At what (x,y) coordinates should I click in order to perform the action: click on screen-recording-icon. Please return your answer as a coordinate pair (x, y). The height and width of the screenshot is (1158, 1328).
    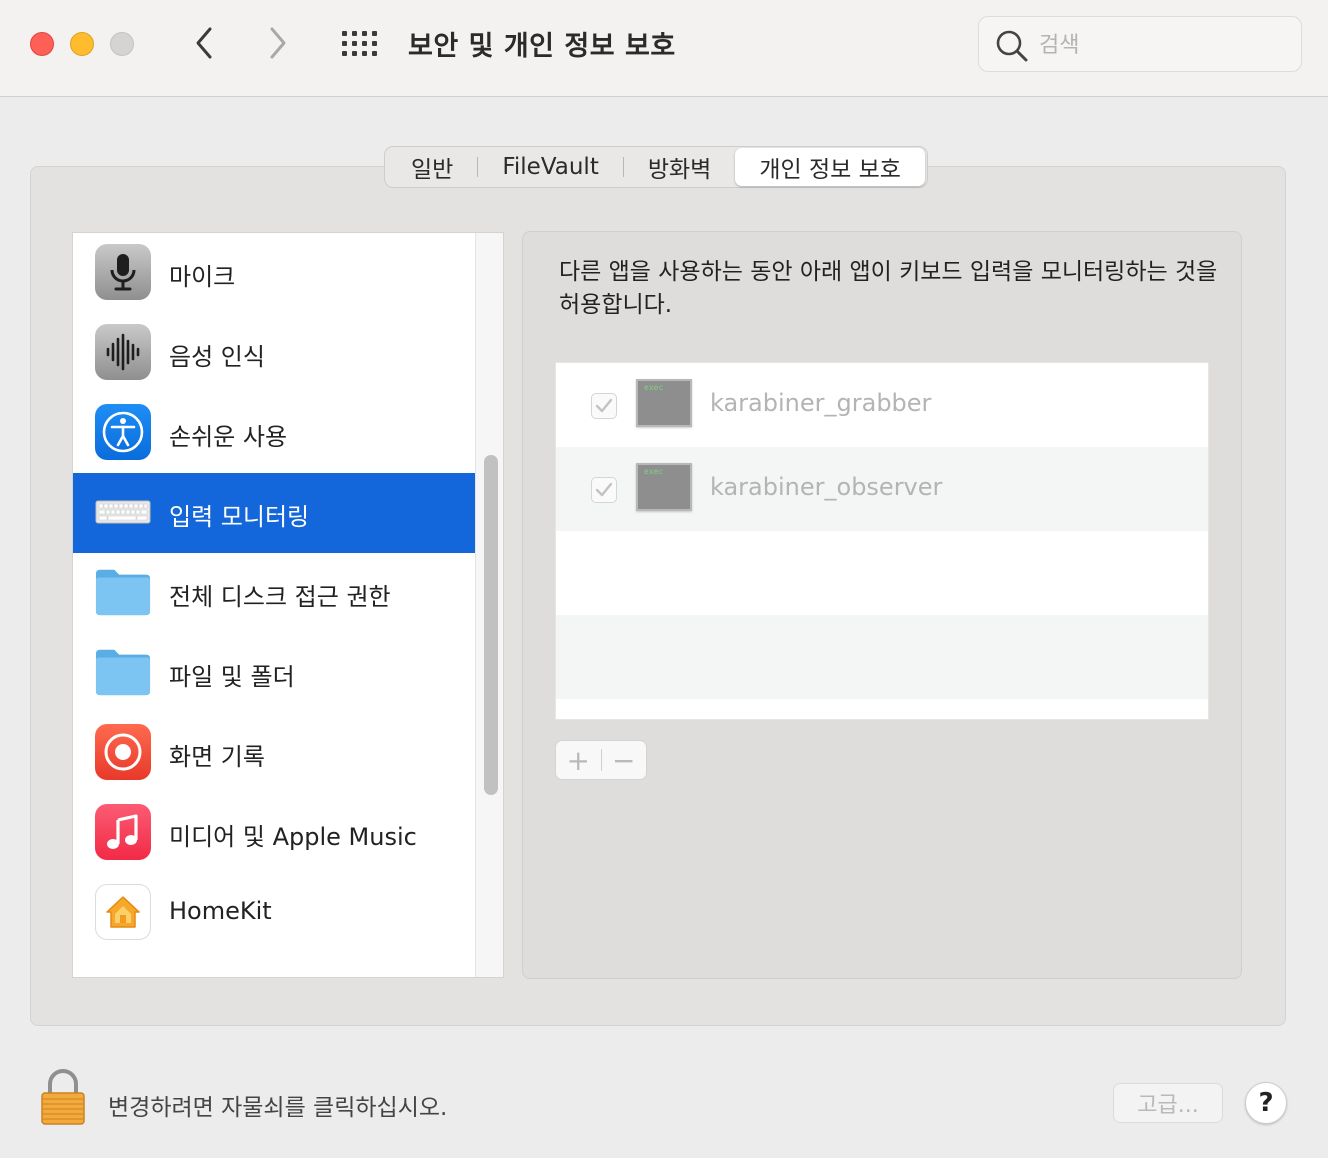
    Looking at the image, I should click on (123, 752).